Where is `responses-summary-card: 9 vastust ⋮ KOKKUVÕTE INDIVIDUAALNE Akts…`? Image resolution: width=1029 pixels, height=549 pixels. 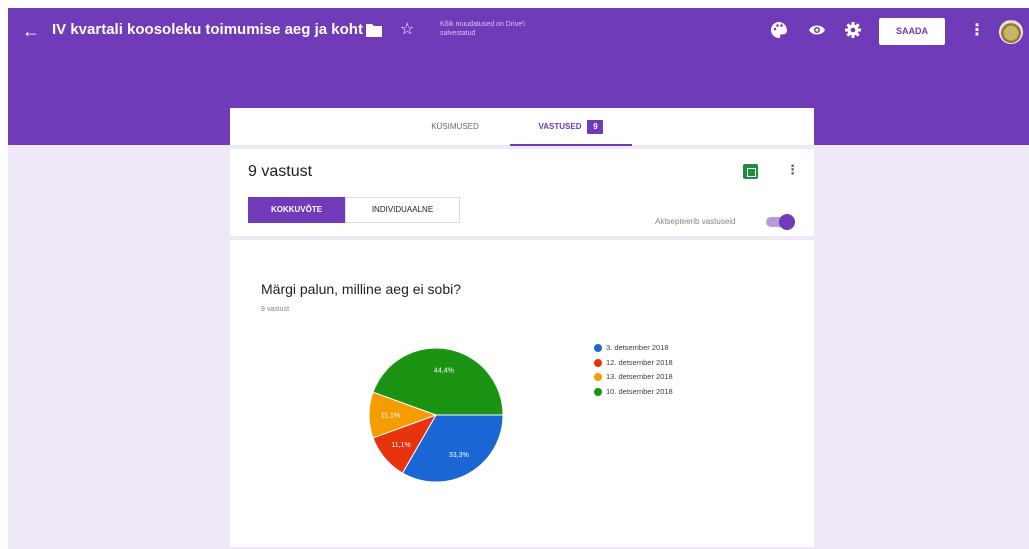
responses-summary-card: 9 vastust ⋮ KOKKUVÕTE INDIVIDUAALNE Akts… is located at coordinates (522, 193).